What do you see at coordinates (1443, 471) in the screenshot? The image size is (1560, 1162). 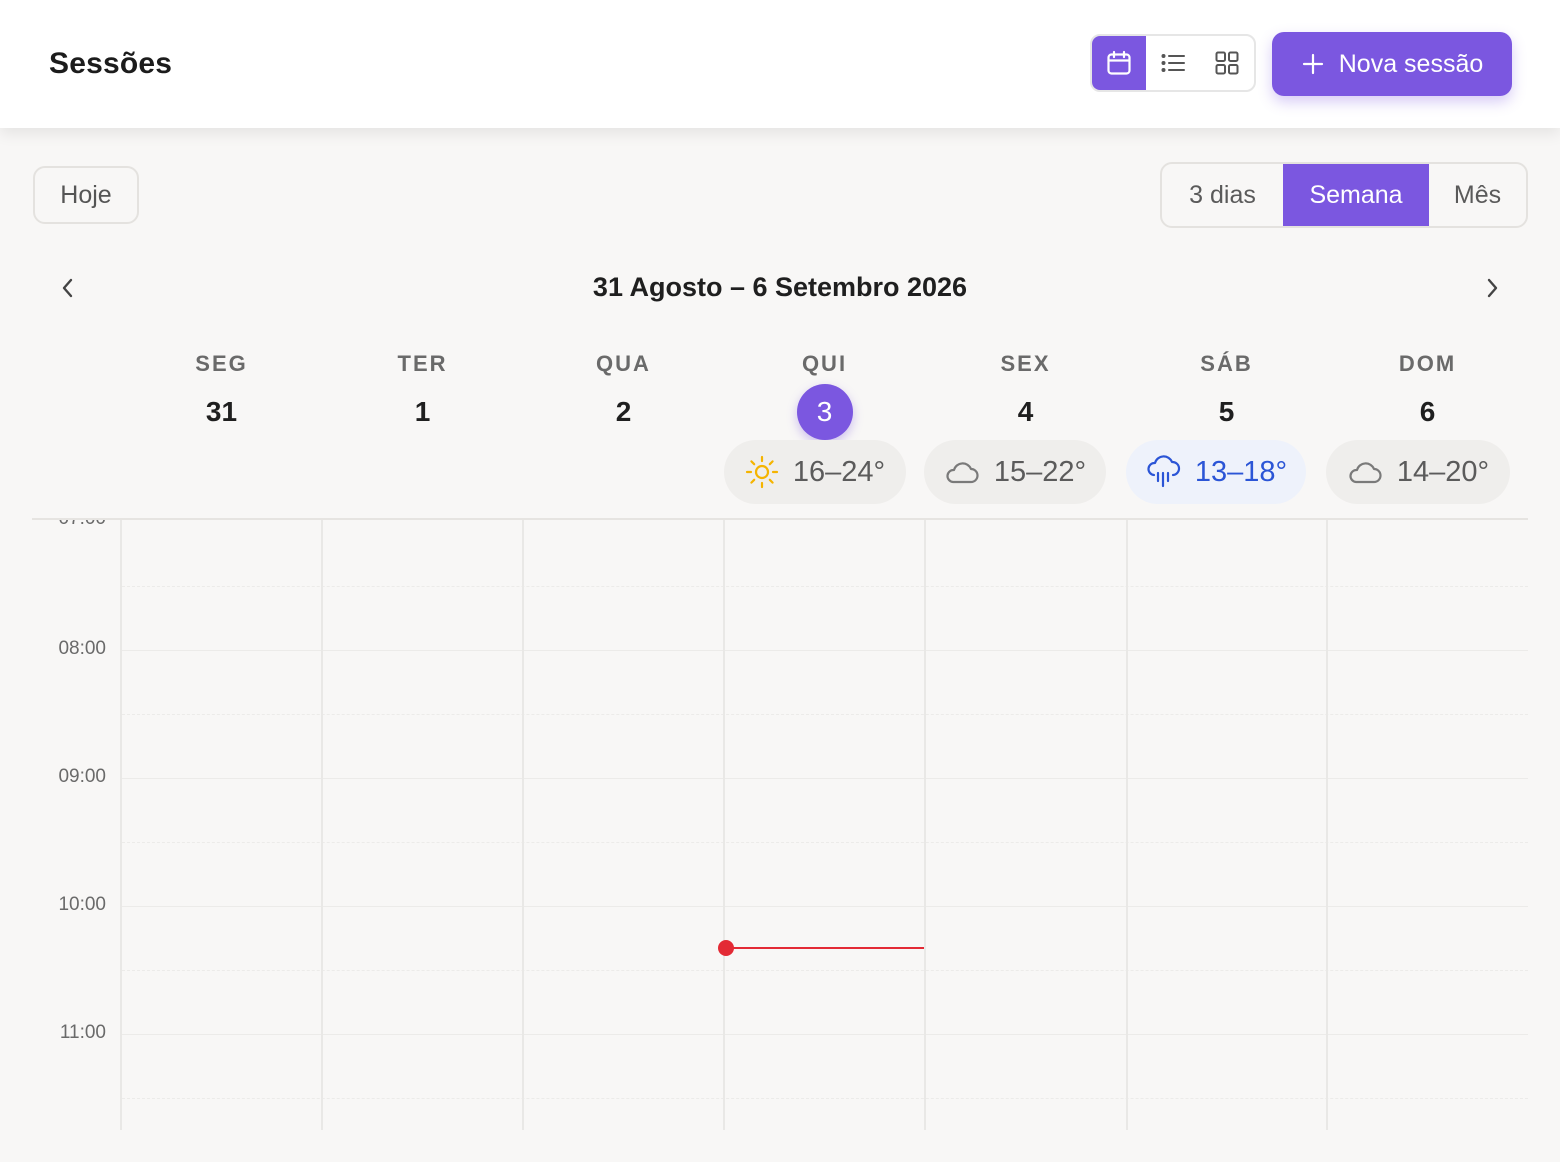 I see `temperature-range: 14–20°` at bounding box center [1443, 471].